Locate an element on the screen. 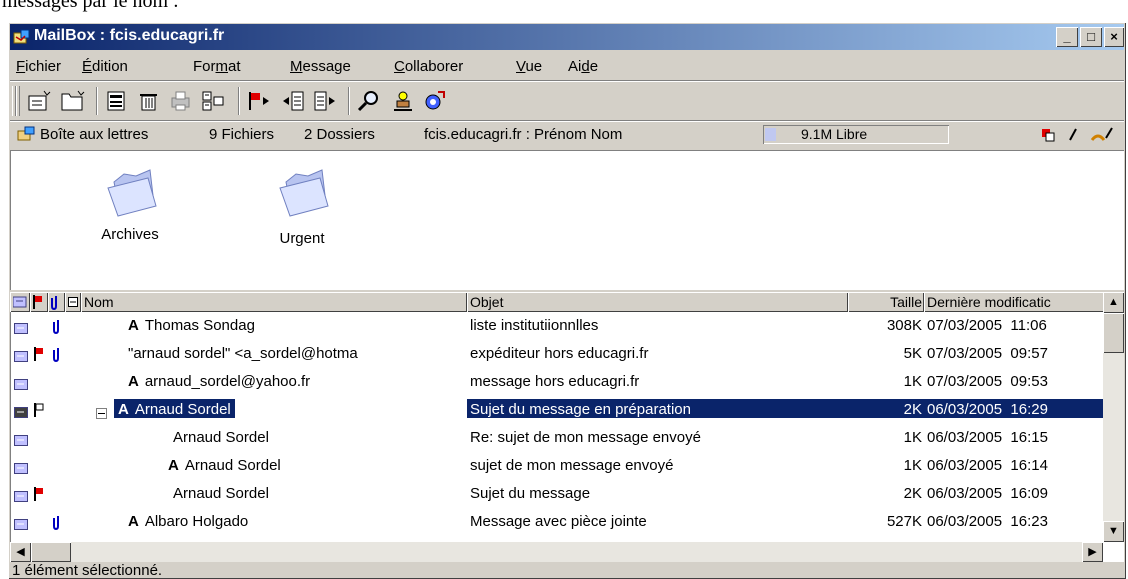  menu-item-label: For is located at coordinates (204, 66).